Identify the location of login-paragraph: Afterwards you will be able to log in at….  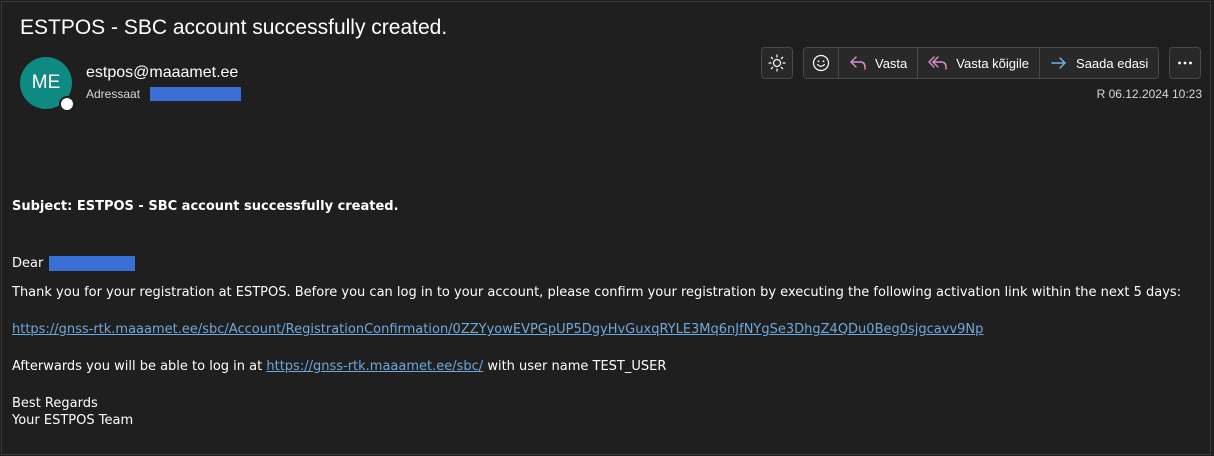
(610, 366).